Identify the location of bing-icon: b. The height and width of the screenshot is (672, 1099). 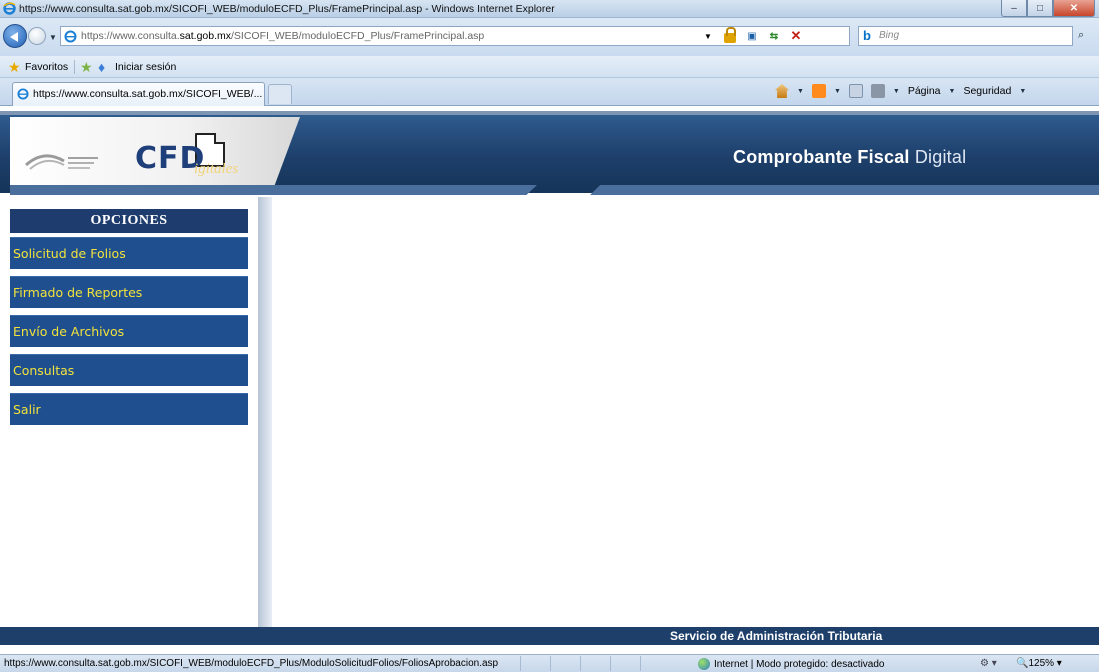
(867, 35).